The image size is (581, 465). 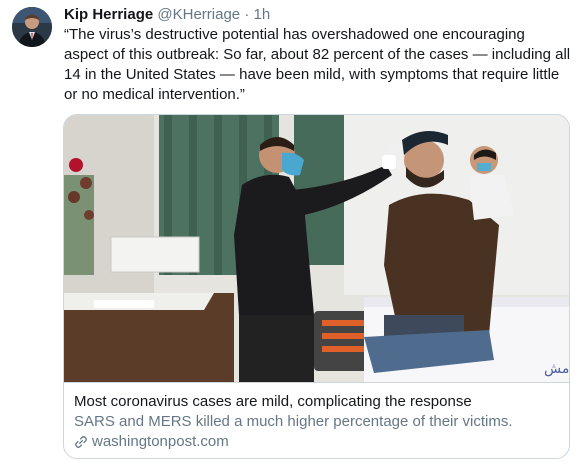 What do you see at coordinates (316, 442) in the screenshot?
I see `card-domain: washingtonpost.com` at bounding box center [316, 442].